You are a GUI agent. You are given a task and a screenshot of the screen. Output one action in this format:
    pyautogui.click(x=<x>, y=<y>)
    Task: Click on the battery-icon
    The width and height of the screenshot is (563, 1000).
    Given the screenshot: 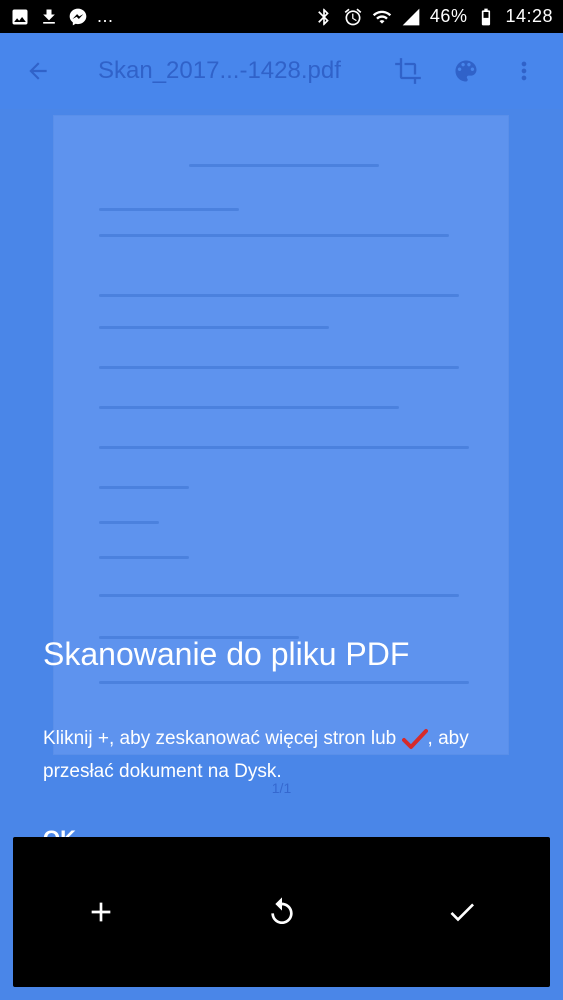 What is the action you would take?
    pyautogui.click(x=486, y=17)
    